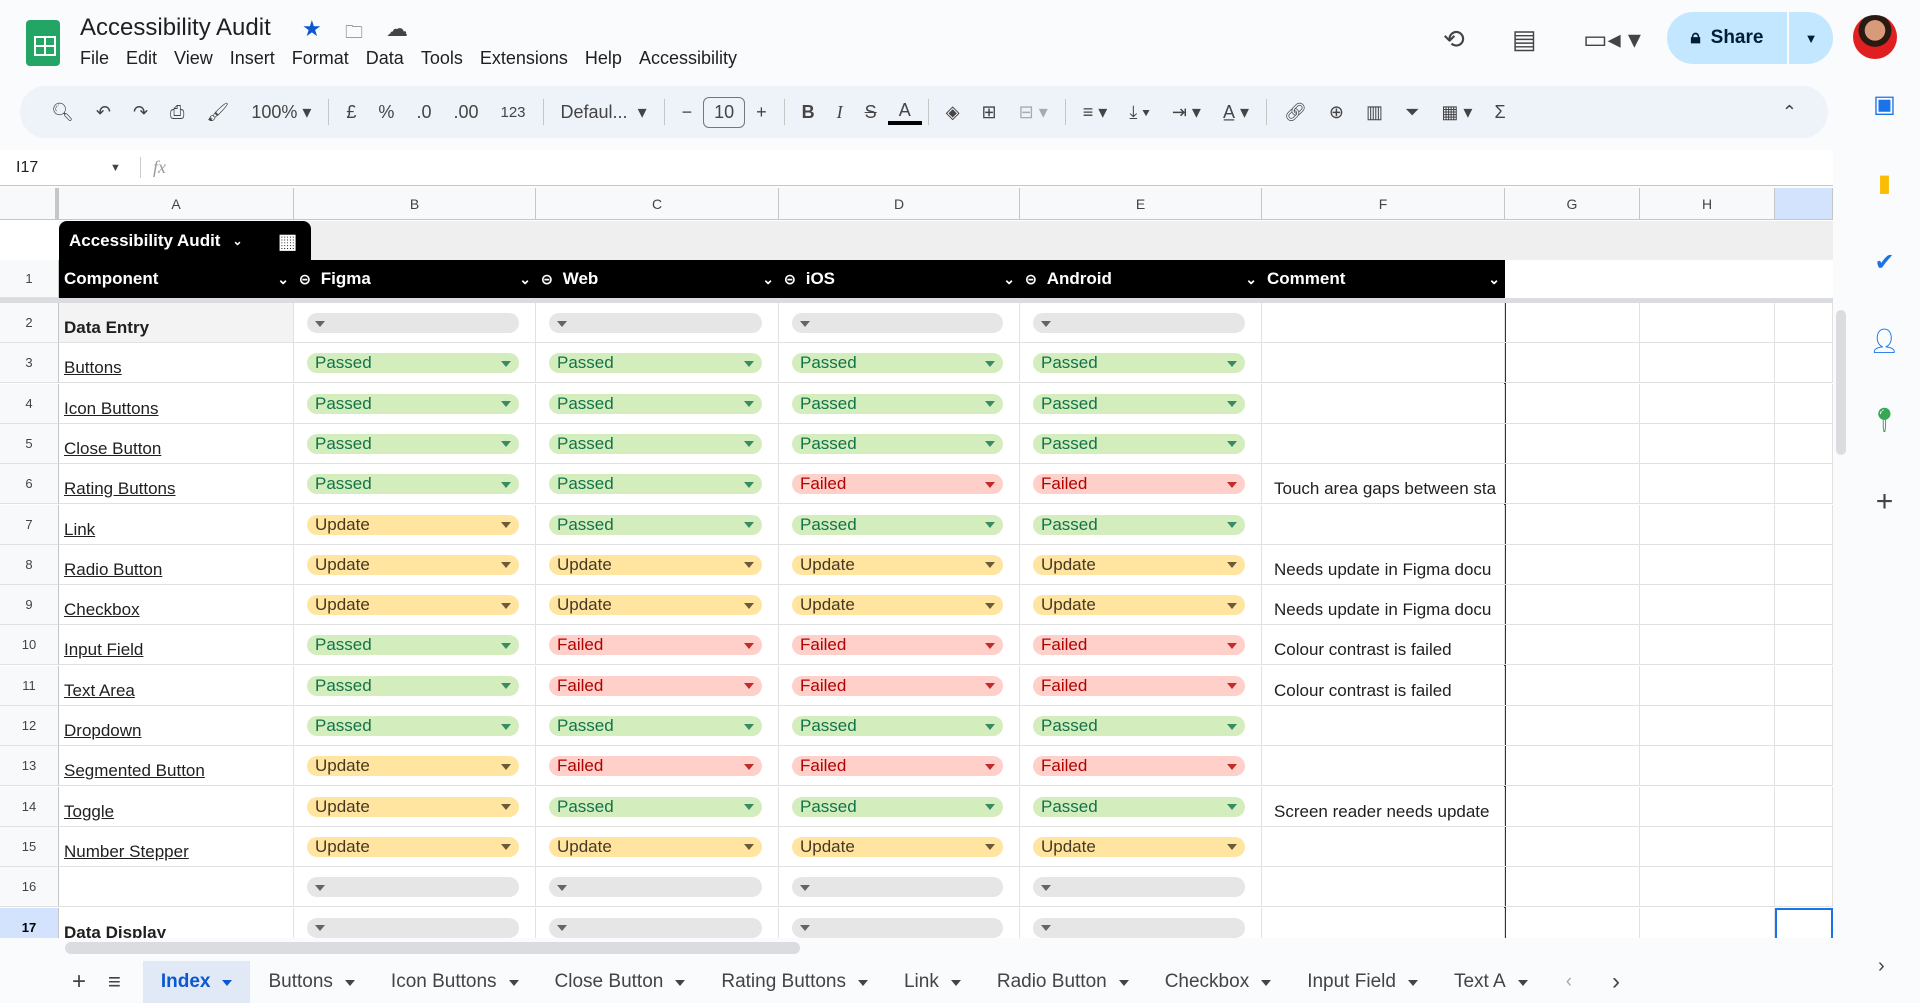 This screenshot has width=1920, height=1003. What do you see at coordinates (29, 484) in the screenshot?
I see `row-header: 6` at bounding box center [29, 484].